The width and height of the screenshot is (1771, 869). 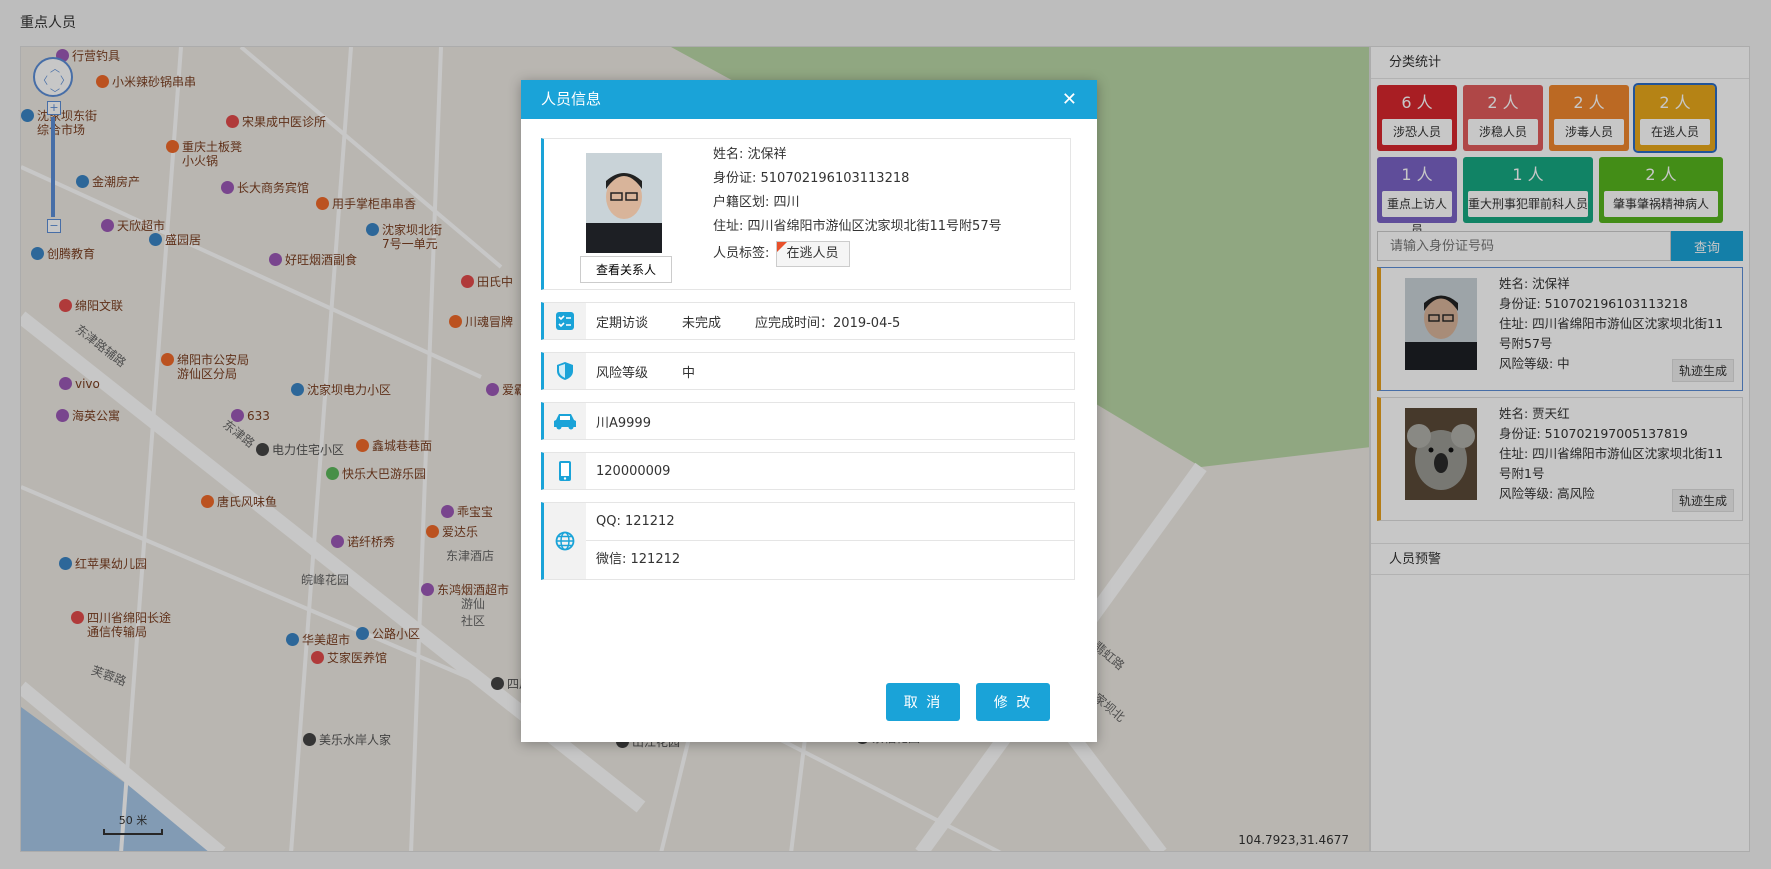 What do you see at coordinates (622, 323) in the screenshot?
I see `visit-type: 定期访谈` at bounding box center [622, 323].